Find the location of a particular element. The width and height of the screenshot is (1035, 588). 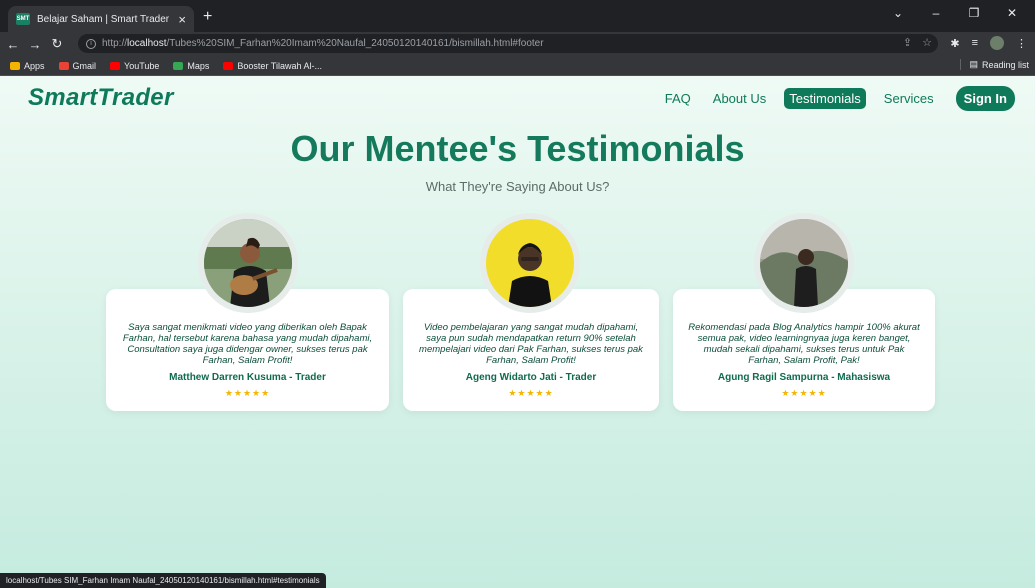

gmail-icon is located at coordinates (63, 65).